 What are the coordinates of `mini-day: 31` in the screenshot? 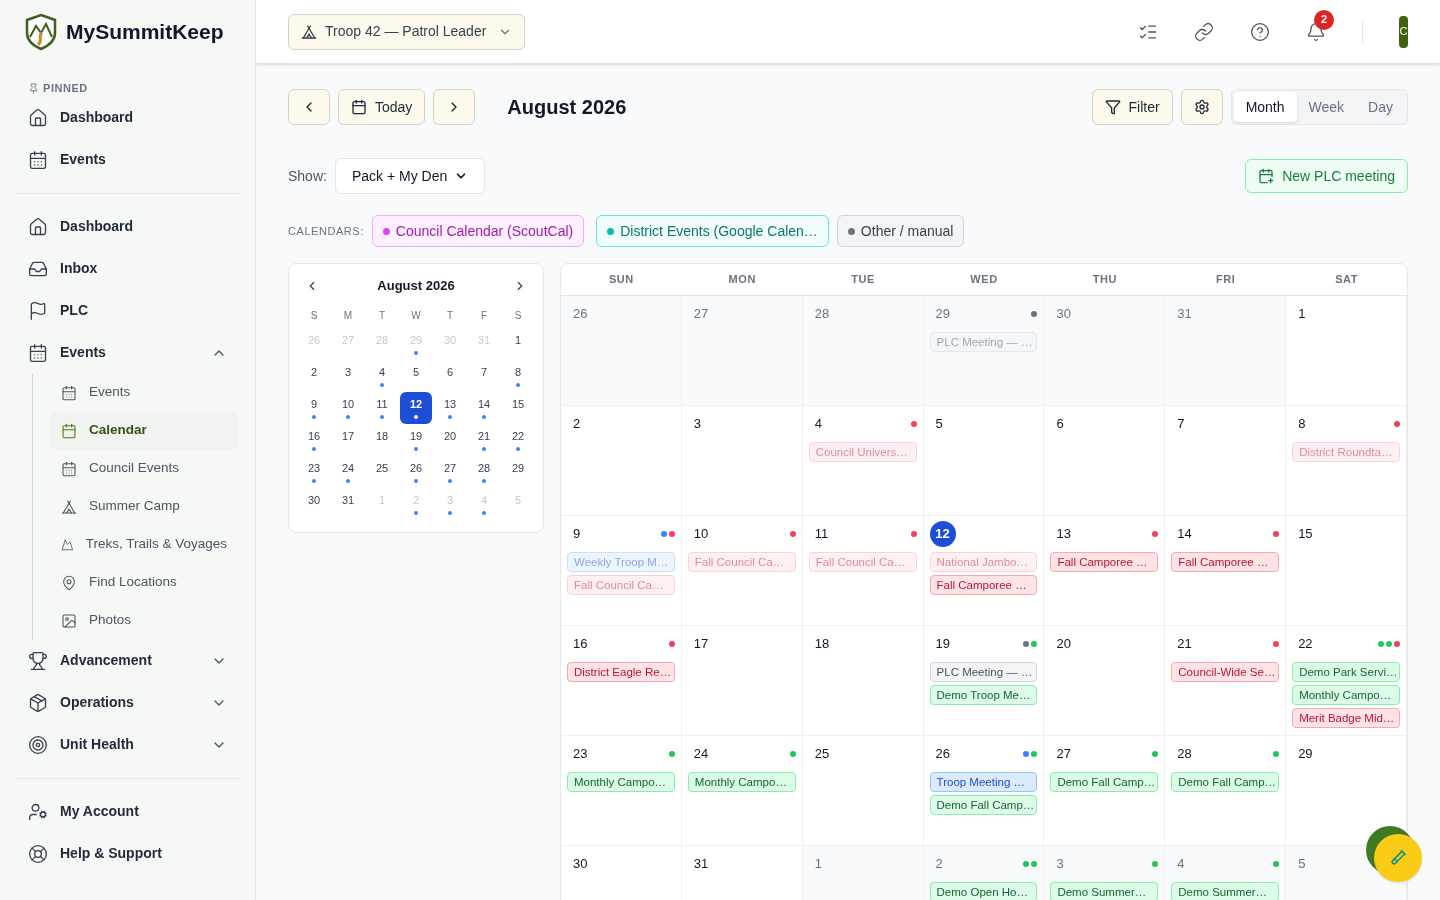 It's located at (348, 503).